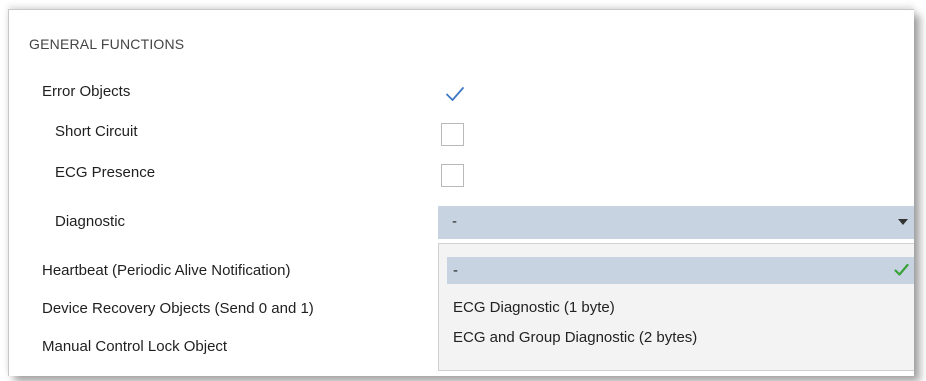  Describe the element at coordinates (903, 222) in the screenshot. I see `chevron-down-icon` at that location.